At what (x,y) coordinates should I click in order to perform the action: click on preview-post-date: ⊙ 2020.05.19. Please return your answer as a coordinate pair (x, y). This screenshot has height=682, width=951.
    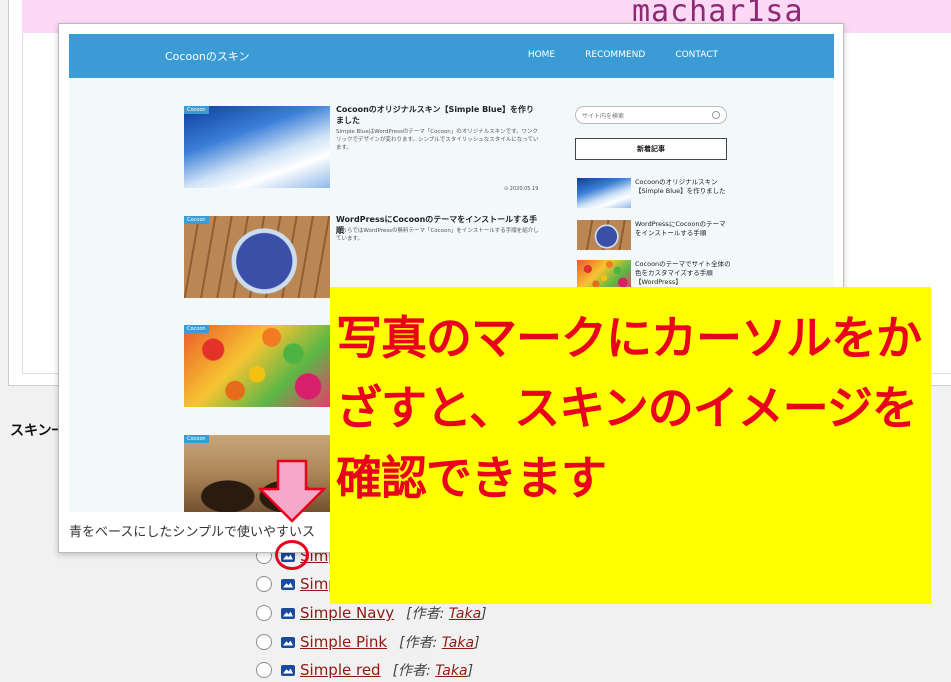
    Looking at the image, I should click on (521, 189).